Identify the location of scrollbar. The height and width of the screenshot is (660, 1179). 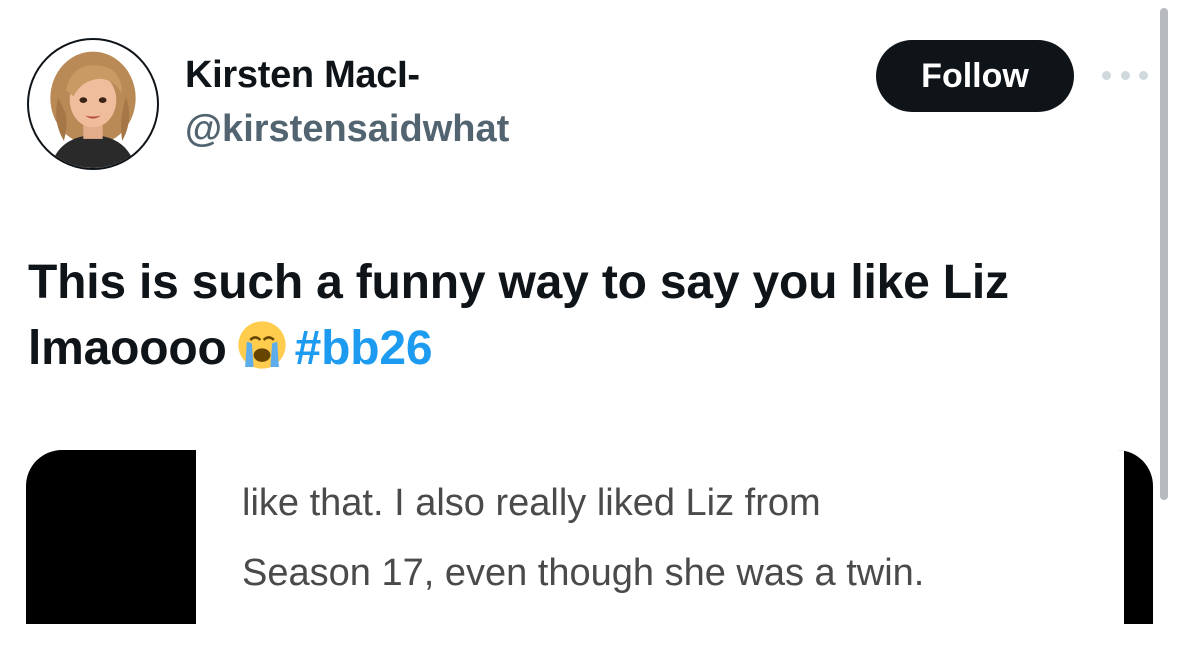
(1164, 254).